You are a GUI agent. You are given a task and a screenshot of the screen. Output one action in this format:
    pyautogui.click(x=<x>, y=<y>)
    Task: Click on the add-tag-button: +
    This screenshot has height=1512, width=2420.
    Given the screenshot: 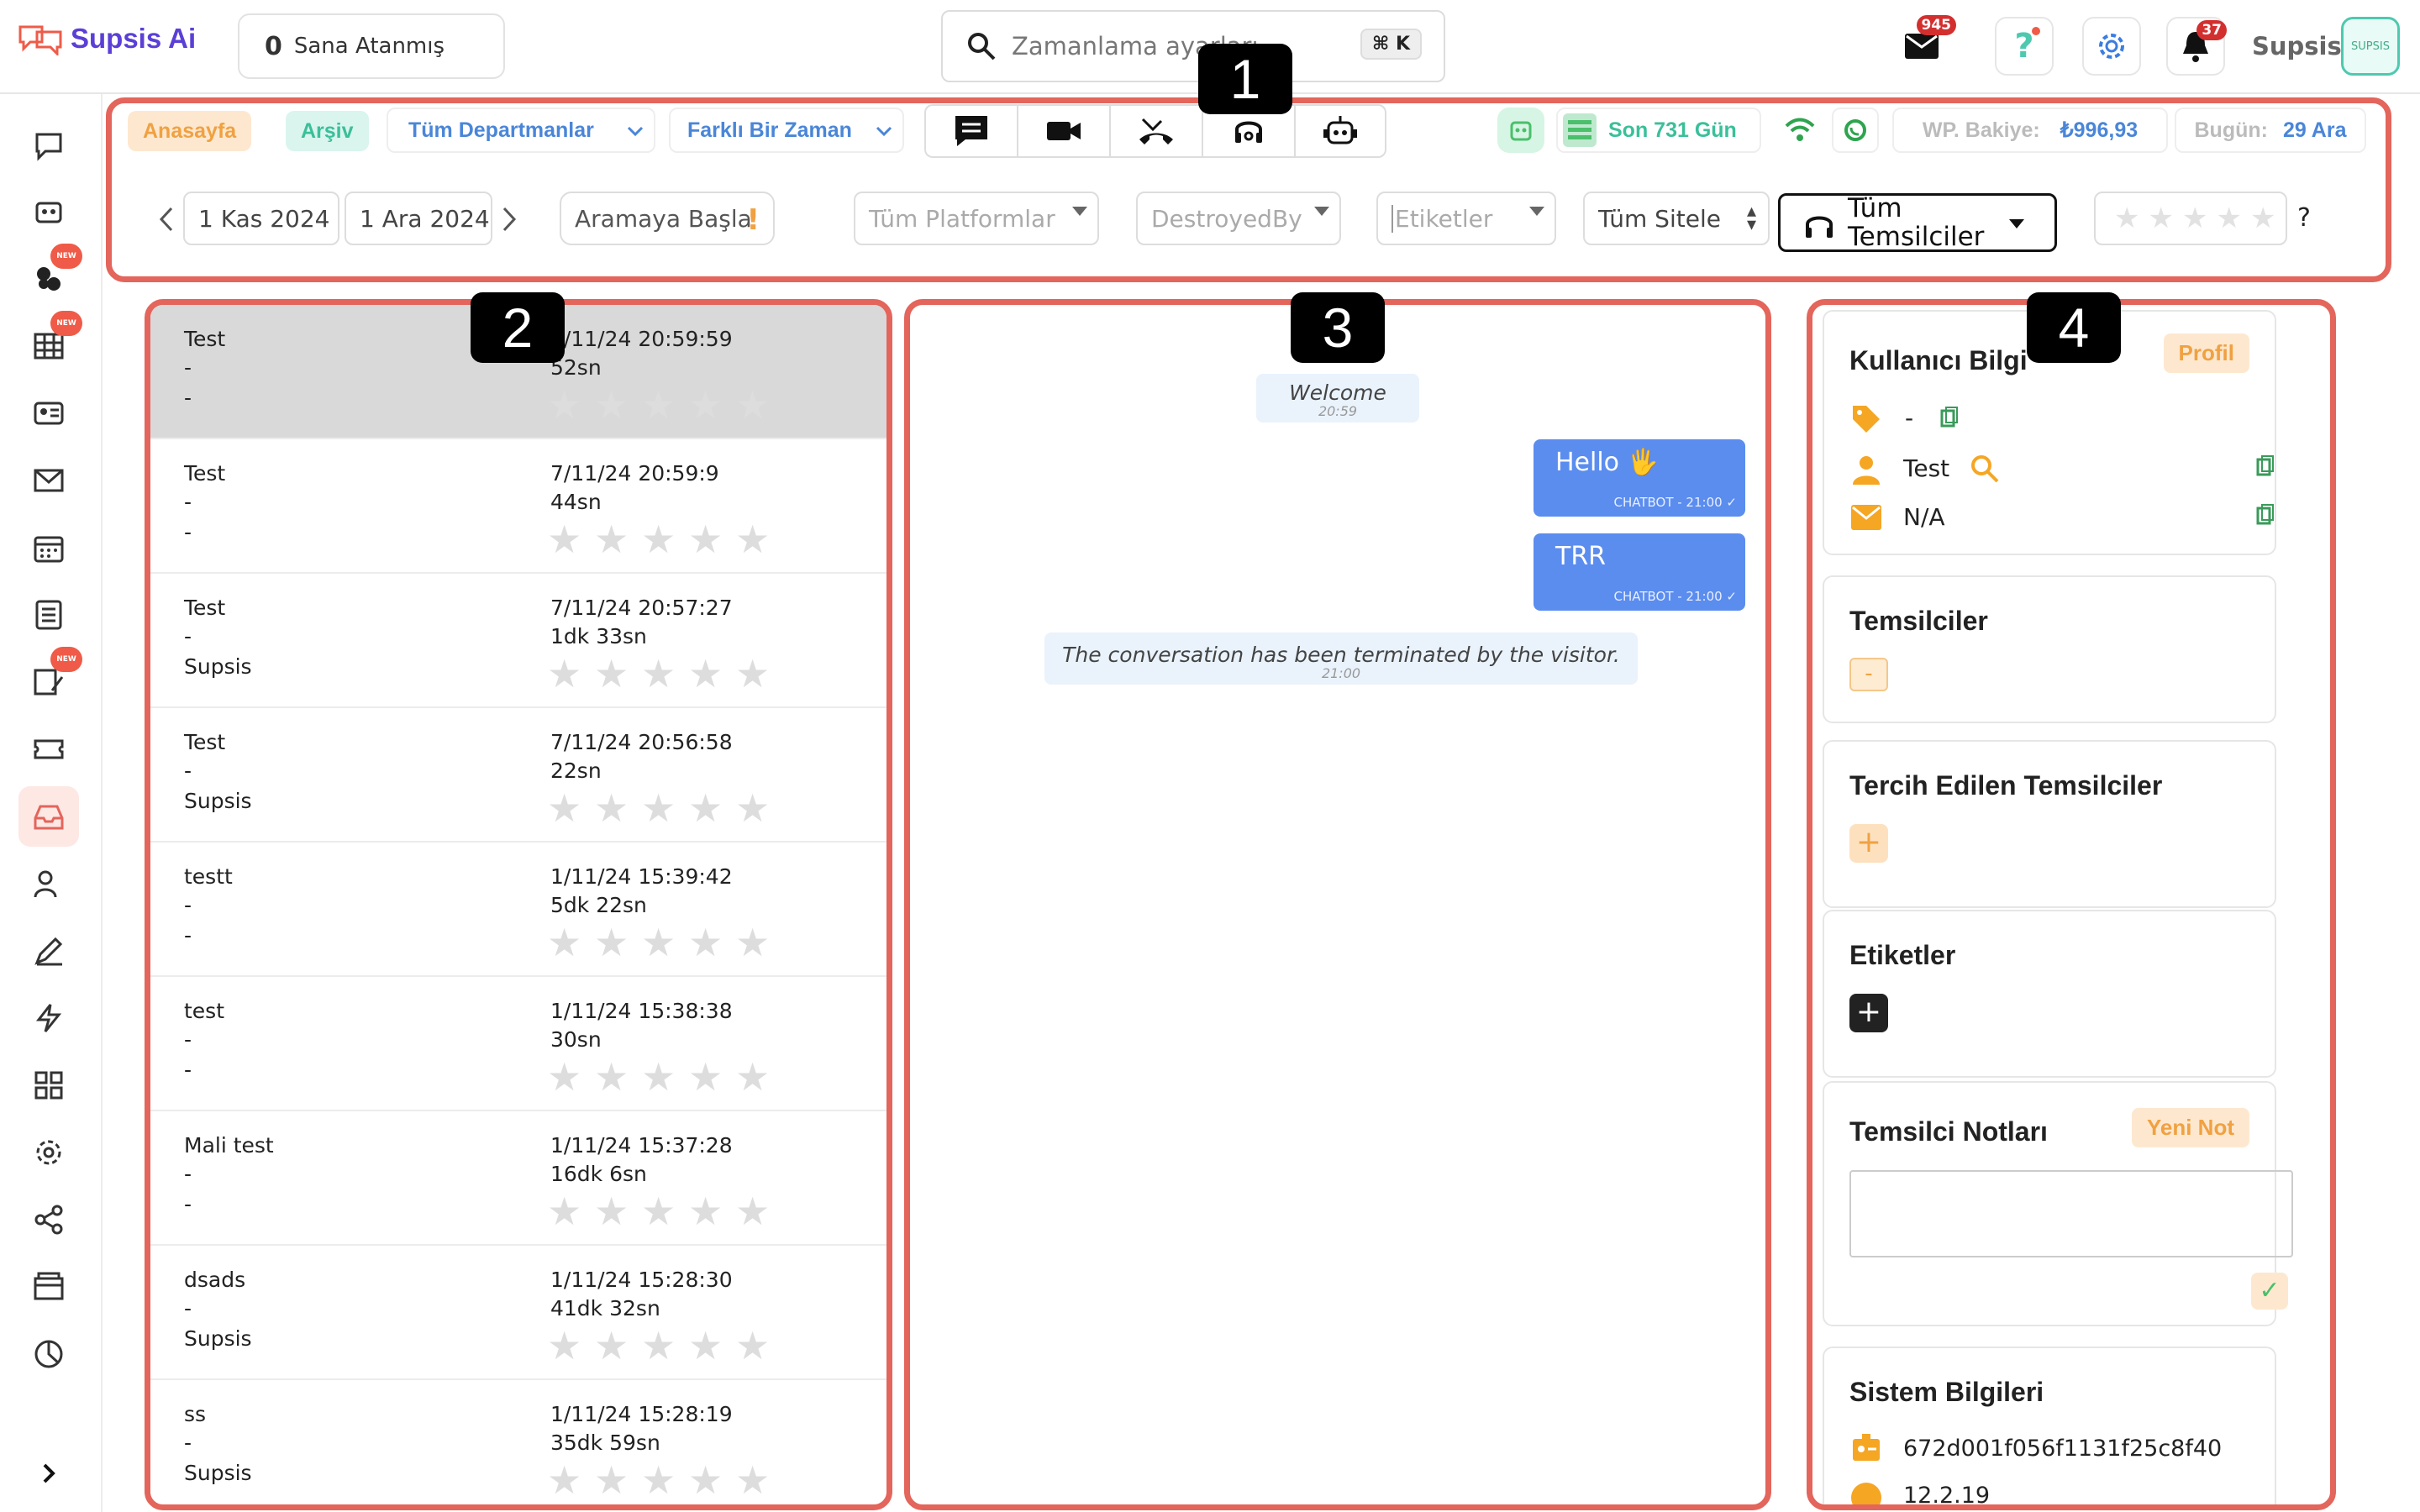 What is the action you would take?
    pyautogui.click(x=1868, y=1013)
    